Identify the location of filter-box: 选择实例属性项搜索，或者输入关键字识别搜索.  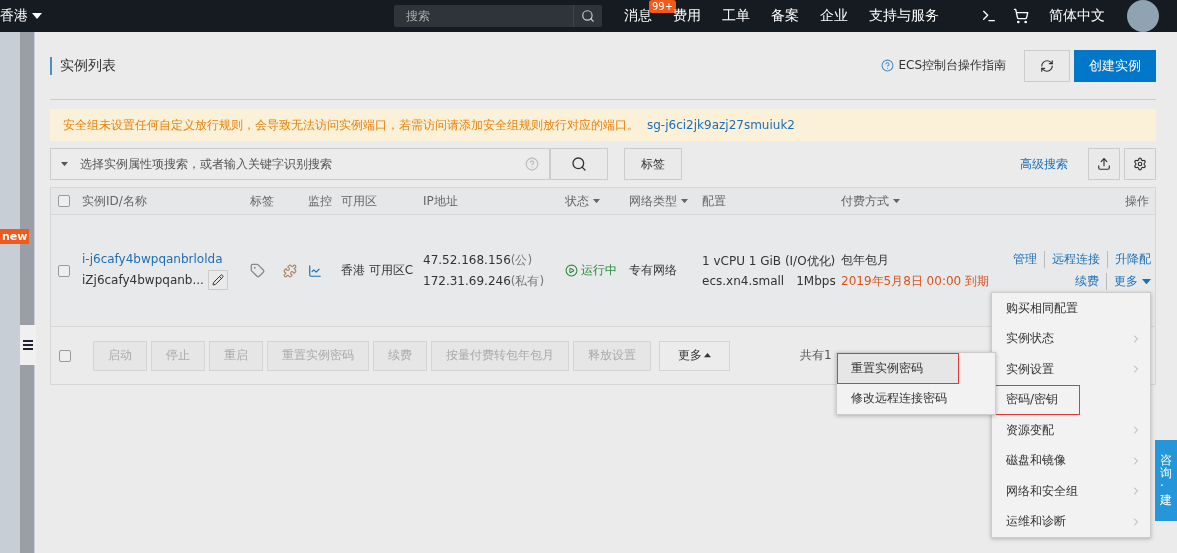
(300, 164).